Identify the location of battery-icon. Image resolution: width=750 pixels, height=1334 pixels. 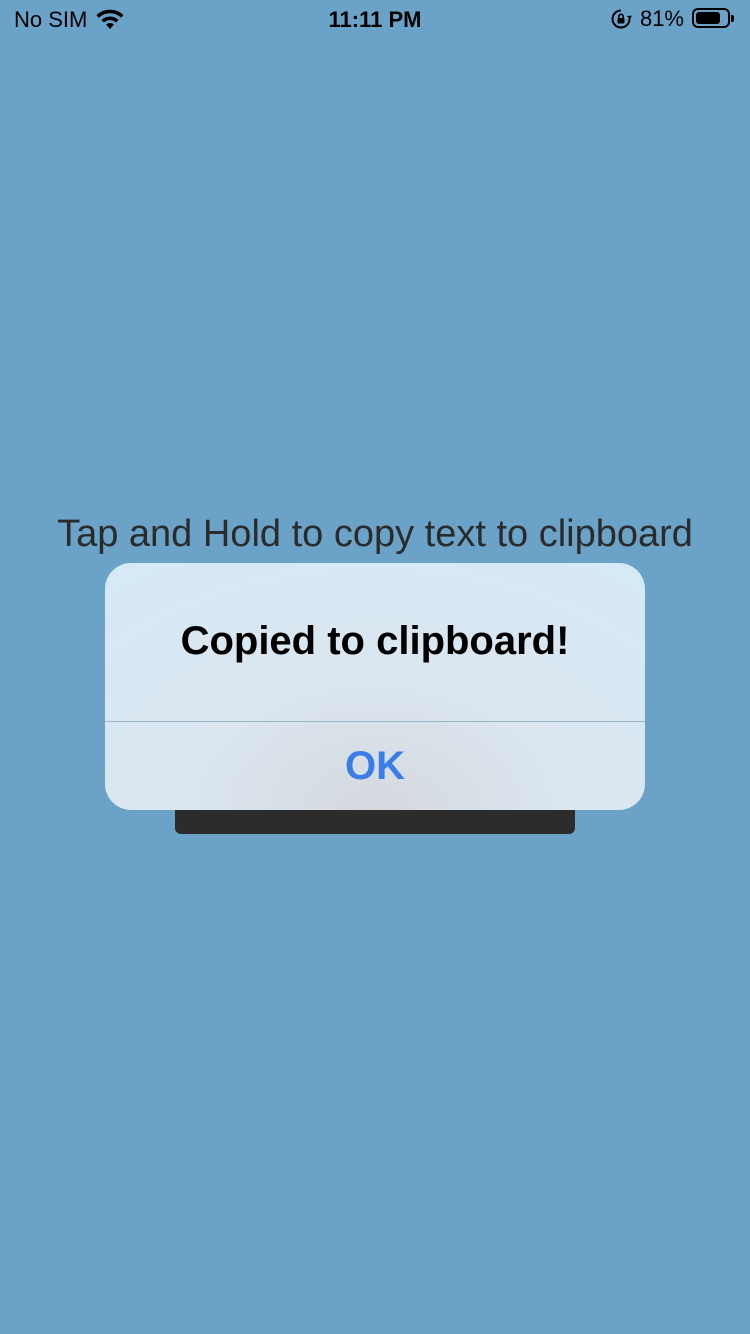
(714, 19).